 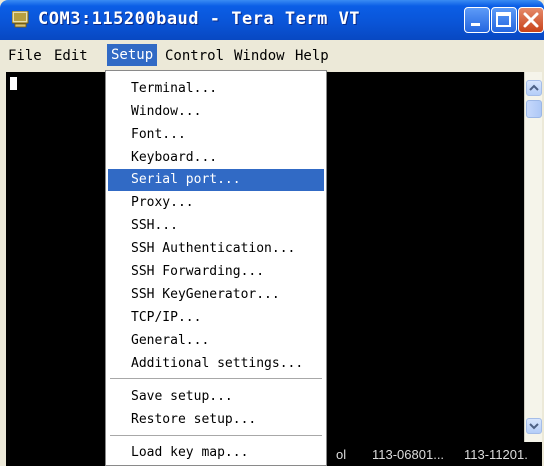 What do you see at coordinates (13, 83) in the screenshot?
I see `text-cursor` at bounding box center [13, 83].